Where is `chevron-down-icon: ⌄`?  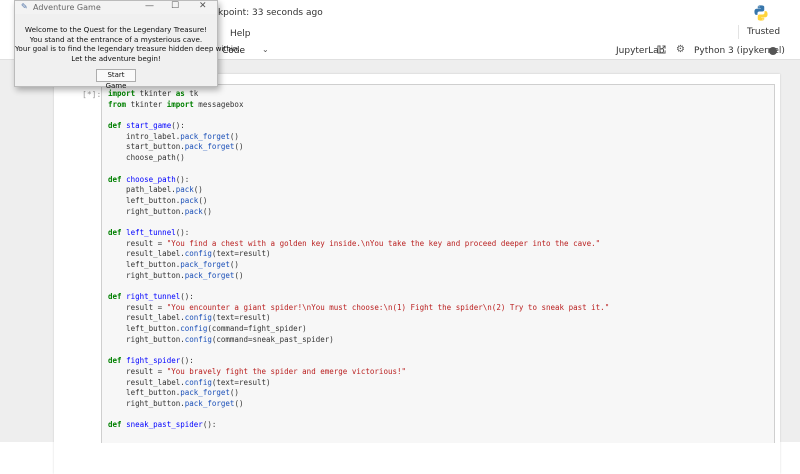
chevron-down-icon: ⌄ is located at coordinates (265, 49).